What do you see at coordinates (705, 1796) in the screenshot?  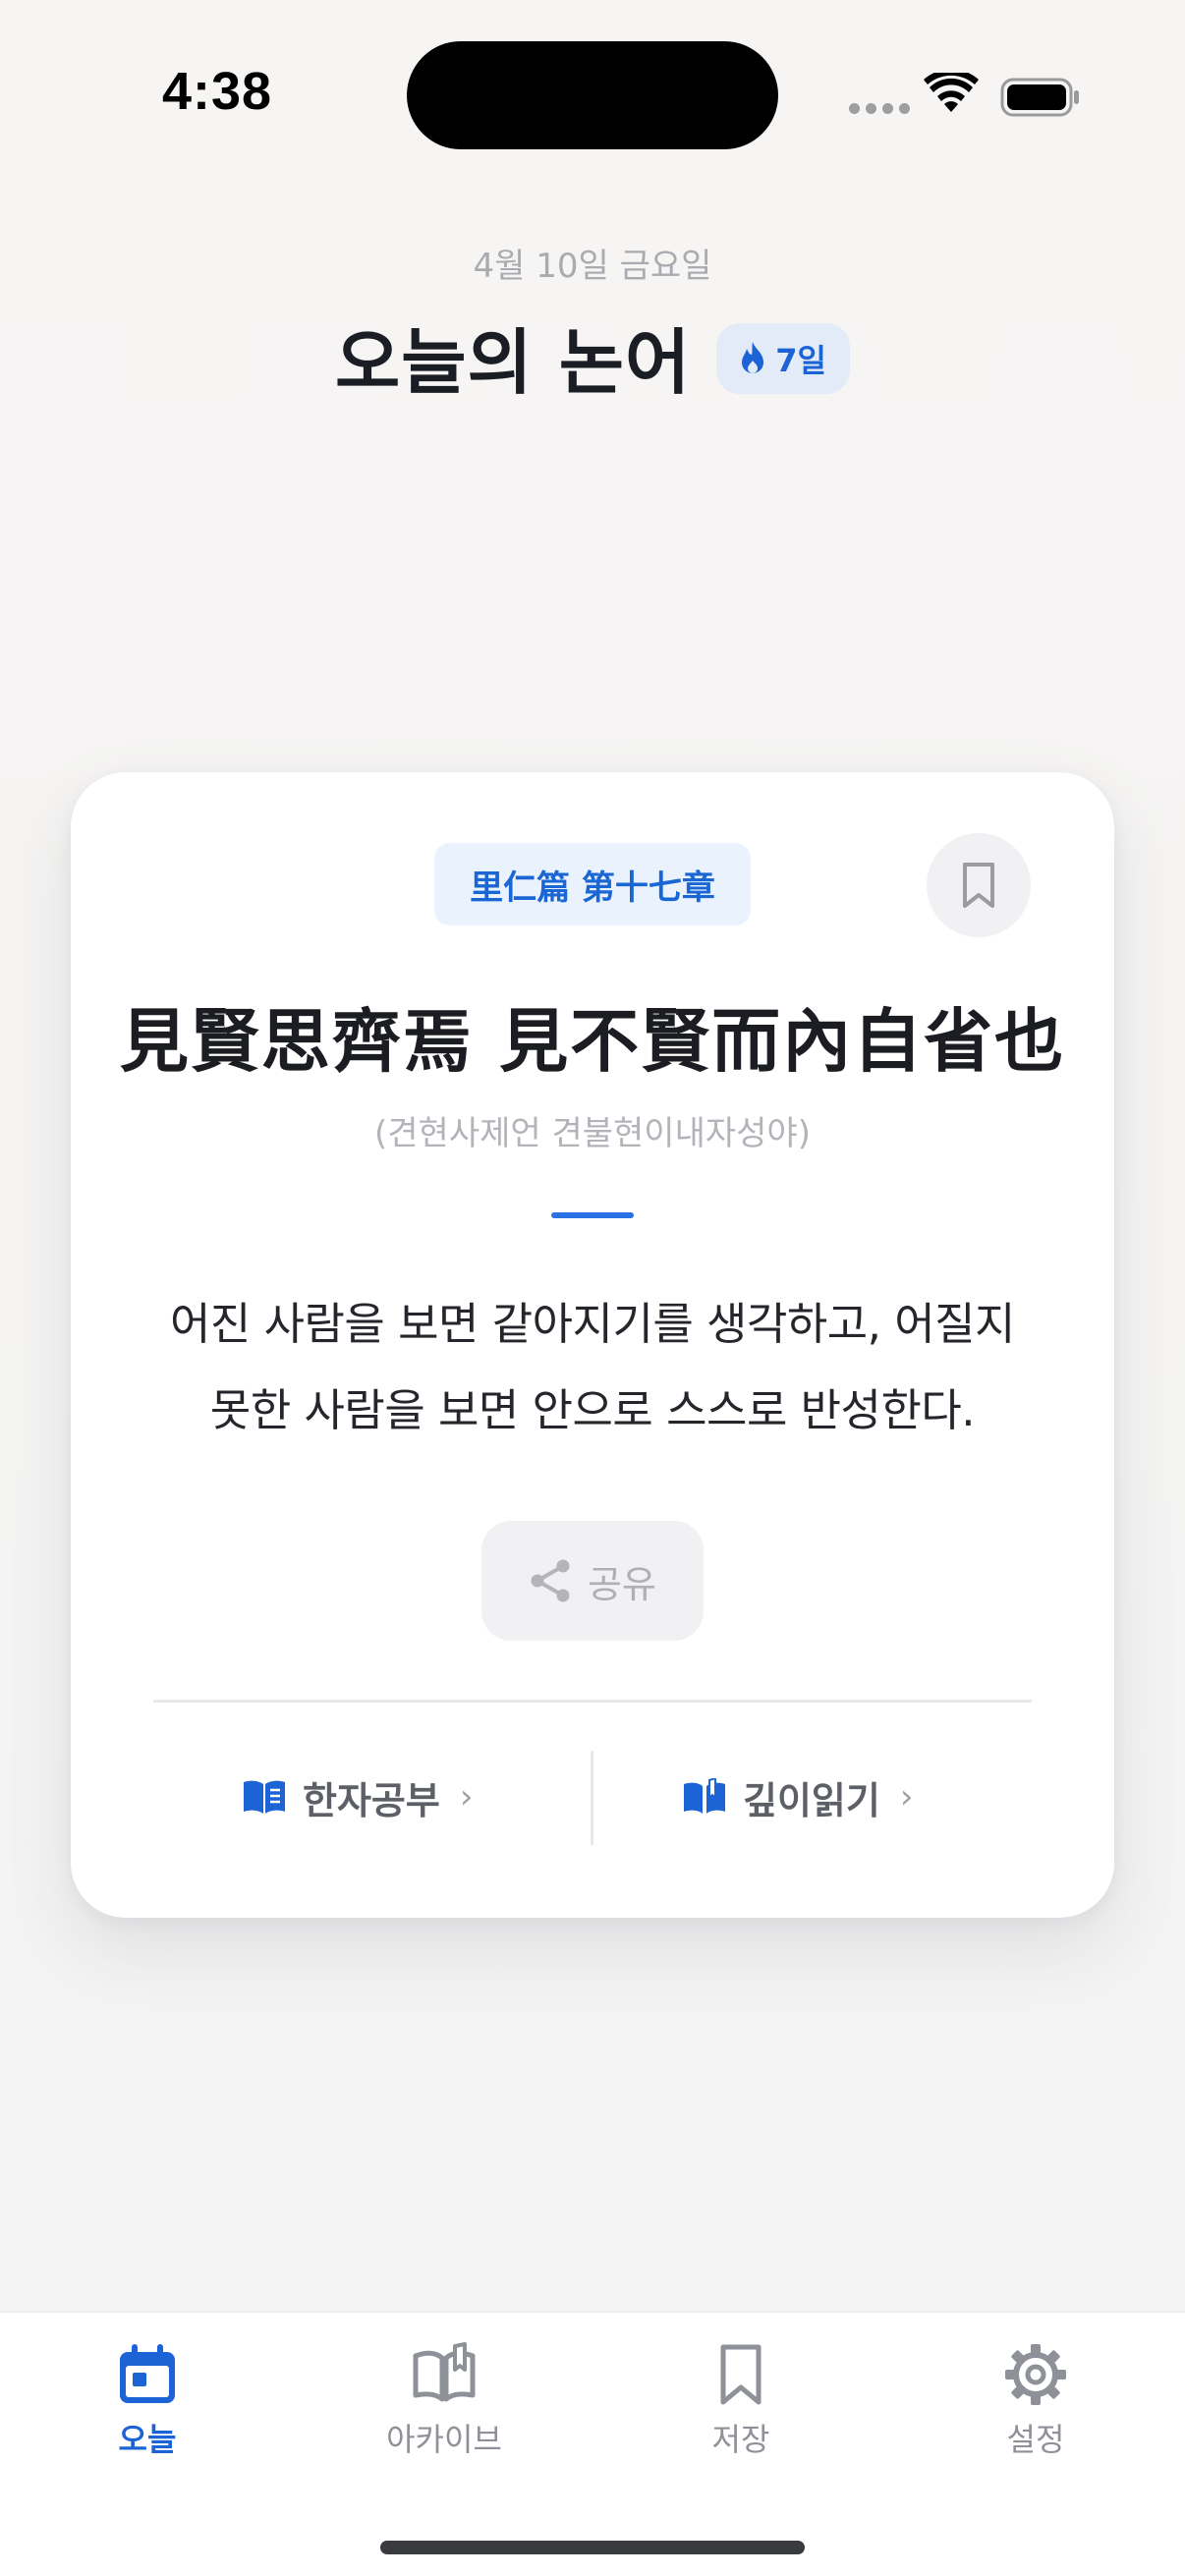 I see `open-book-icon` at bounding box center [705, 1796].